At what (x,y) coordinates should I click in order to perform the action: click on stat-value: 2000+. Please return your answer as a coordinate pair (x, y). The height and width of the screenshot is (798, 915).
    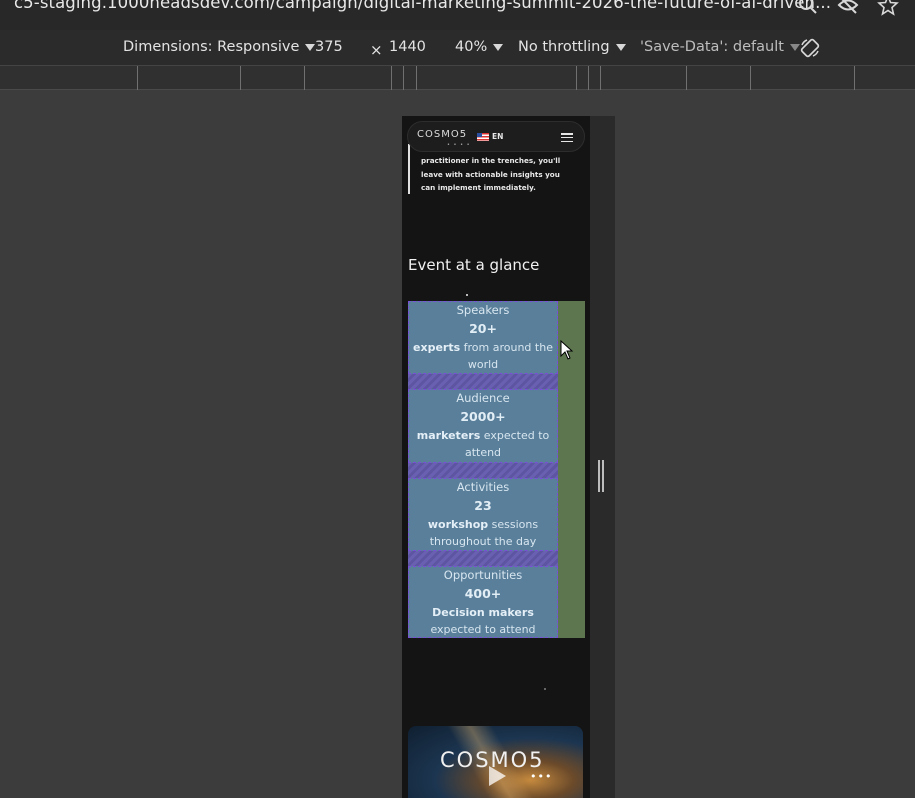
    Looking at the image, I should click on (483, 416).